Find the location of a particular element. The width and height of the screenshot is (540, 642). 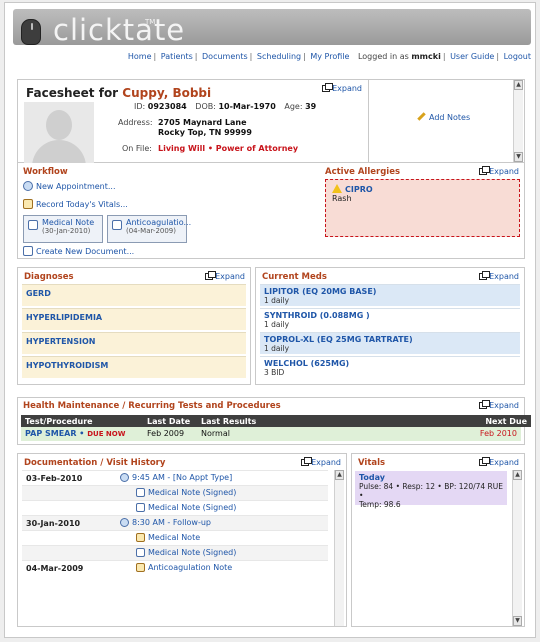

nav-user-guide-link: User Guide is located at coordinates (472, 56).